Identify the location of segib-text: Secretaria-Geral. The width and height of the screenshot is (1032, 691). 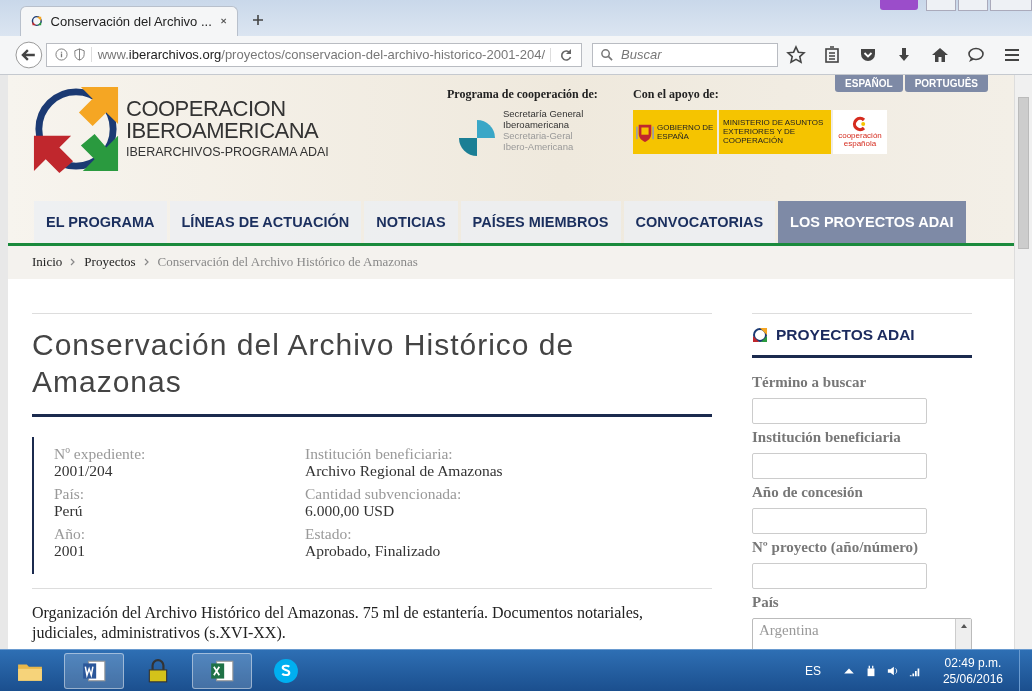
(538, 135).